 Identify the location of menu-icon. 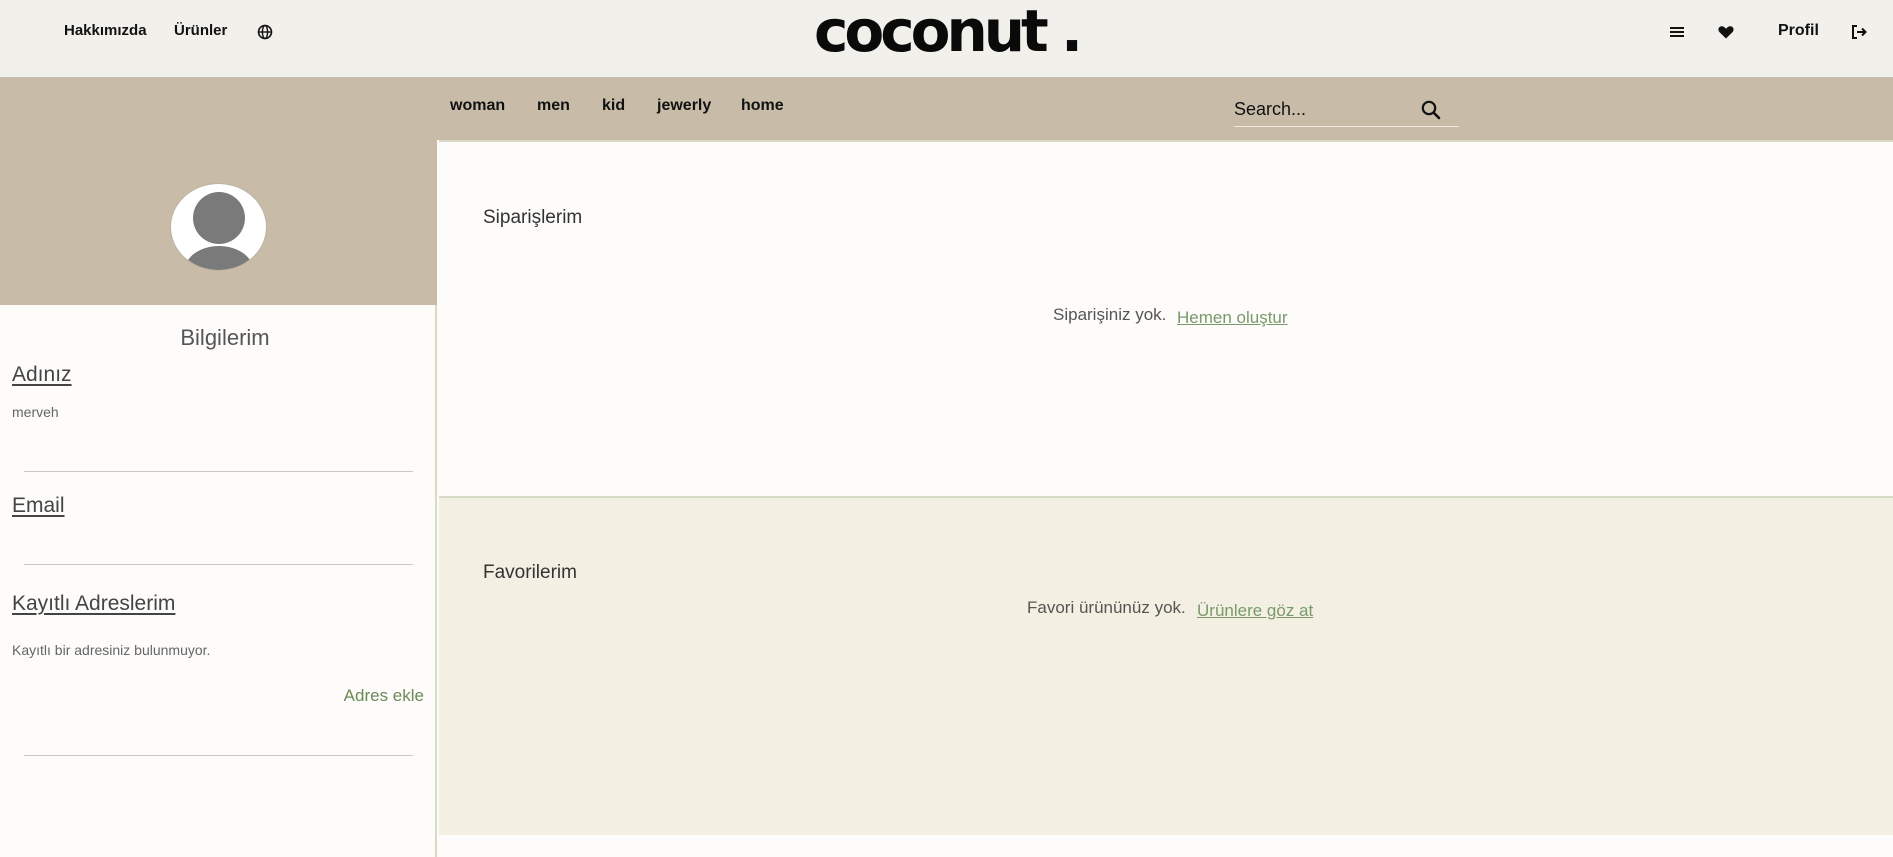
(1677, 32).